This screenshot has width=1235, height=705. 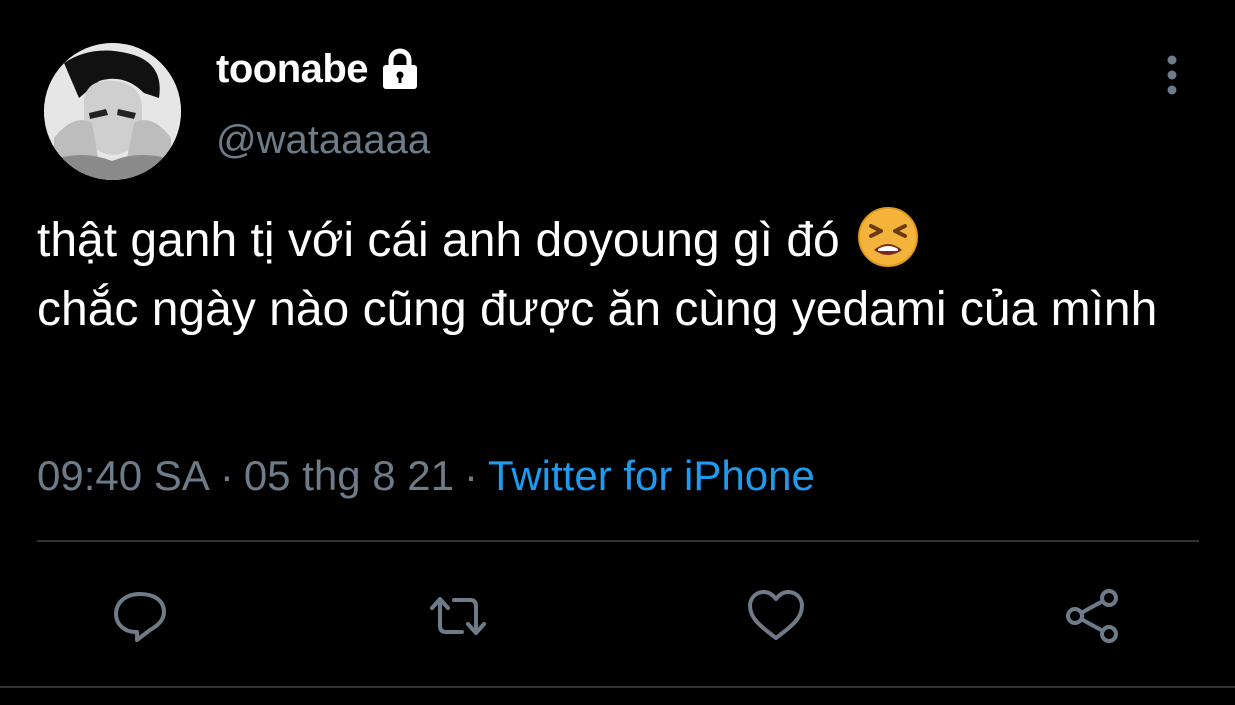 What do you see at coordinates (618, 541) in the screenshot?
I see `divider` at bounding box center [618, 541].